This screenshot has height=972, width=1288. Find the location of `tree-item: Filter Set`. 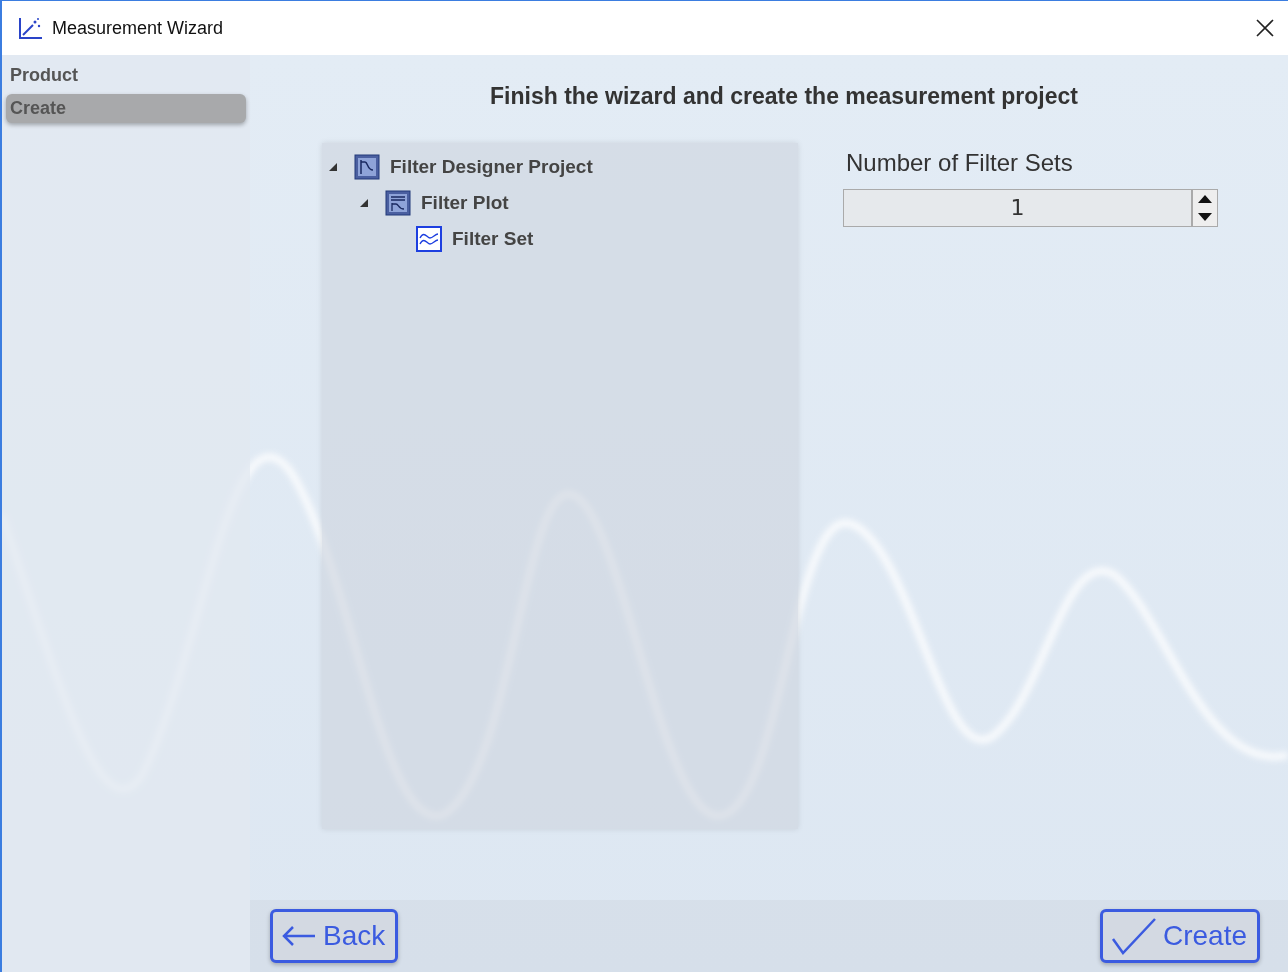

tree-item: Filter Set is located at coordinates (493, 239).